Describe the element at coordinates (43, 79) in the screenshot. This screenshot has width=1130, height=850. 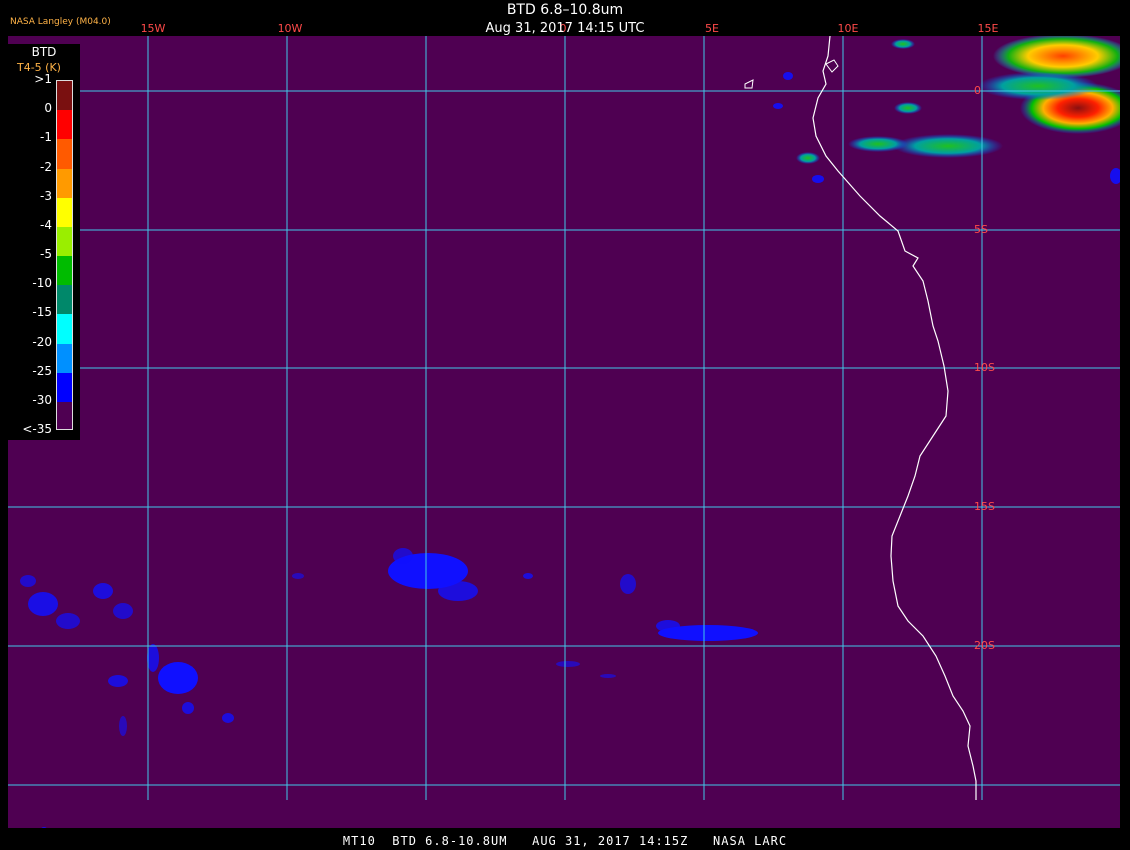
I see `legend-tick-label: >1` at that location.